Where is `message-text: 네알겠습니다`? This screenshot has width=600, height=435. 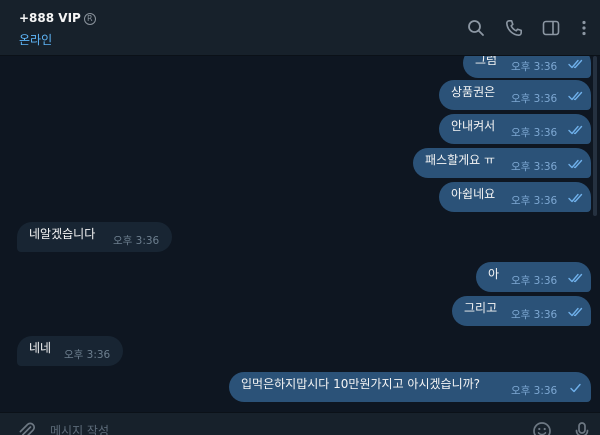 message-text: 네알겠습니다 is located at coordinates (62, 234).